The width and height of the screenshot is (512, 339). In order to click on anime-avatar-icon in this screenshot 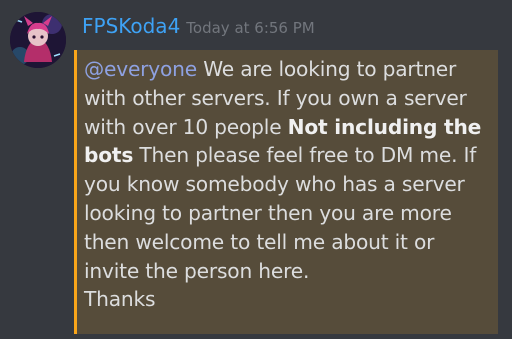, I will do `click(38, 40)`.